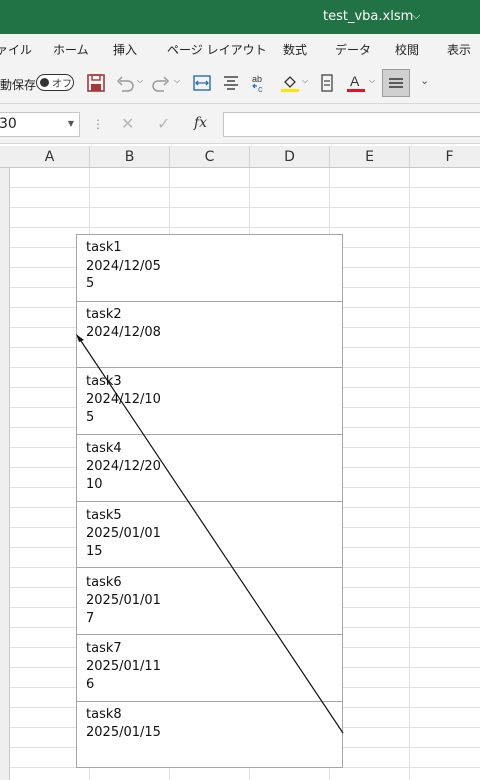 This screenshot has width=480, height=780. I want to click on column-header-b: B, so click(130, 157).